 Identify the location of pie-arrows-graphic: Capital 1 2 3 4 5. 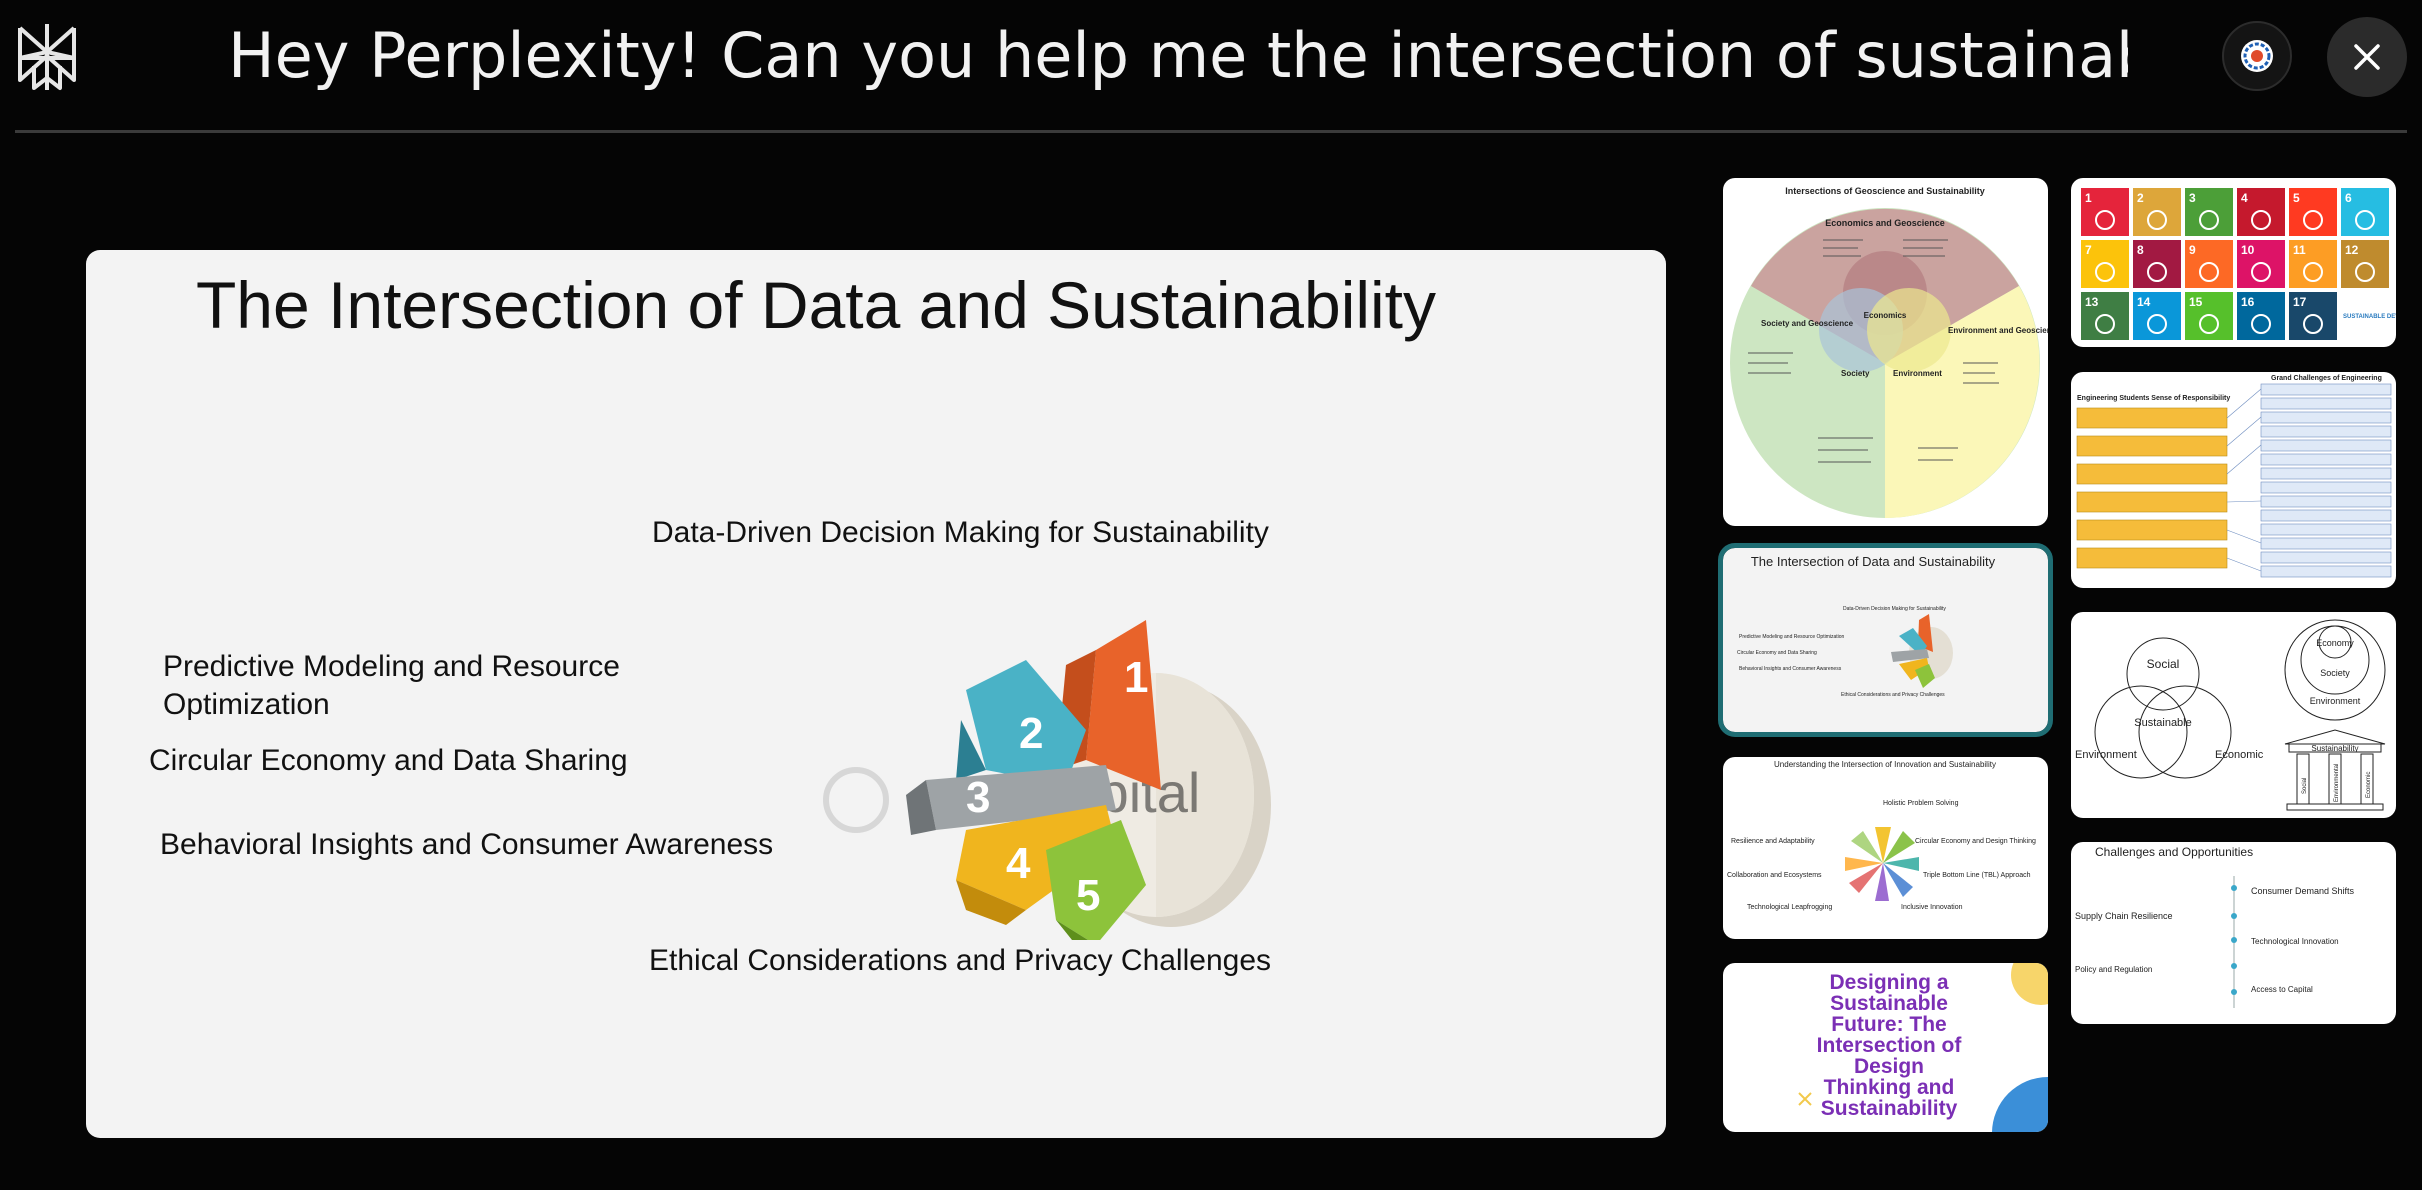
(1047, 780).